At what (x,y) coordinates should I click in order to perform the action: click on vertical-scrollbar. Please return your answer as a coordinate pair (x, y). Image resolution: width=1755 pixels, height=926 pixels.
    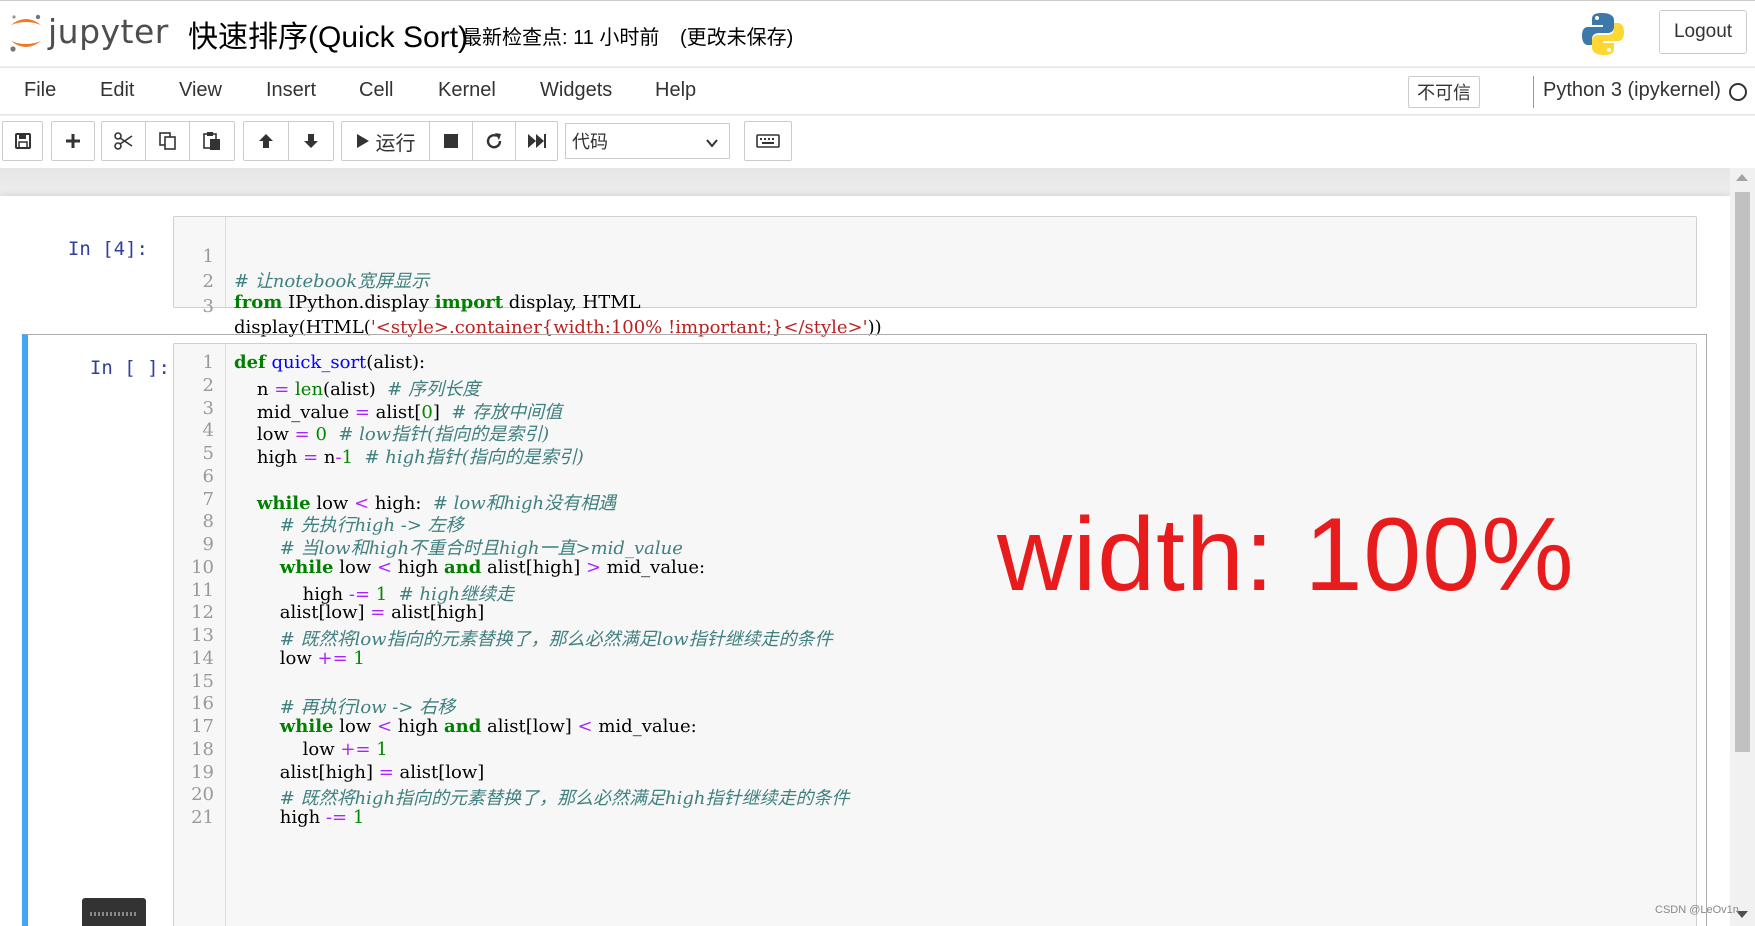
    Looking at the image, I should click on (1742, 547).